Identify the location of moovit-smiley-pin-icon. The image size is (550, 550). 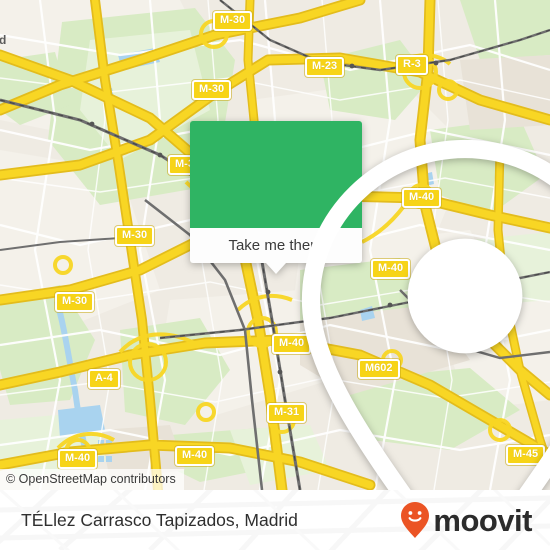
(415, 520).